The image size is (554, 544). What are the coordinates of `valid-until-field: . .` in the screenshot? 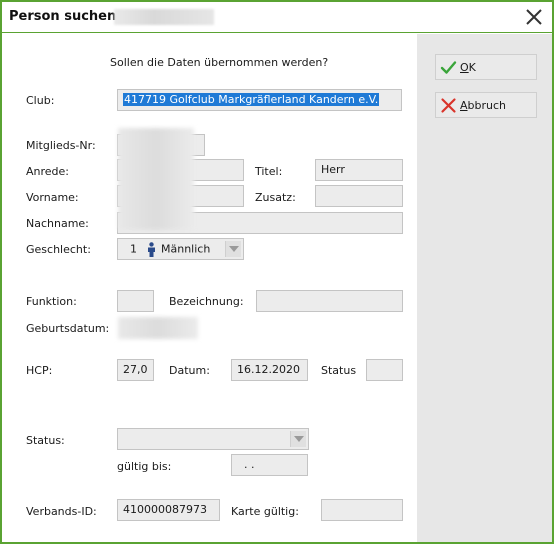 It's located at (269, 465).